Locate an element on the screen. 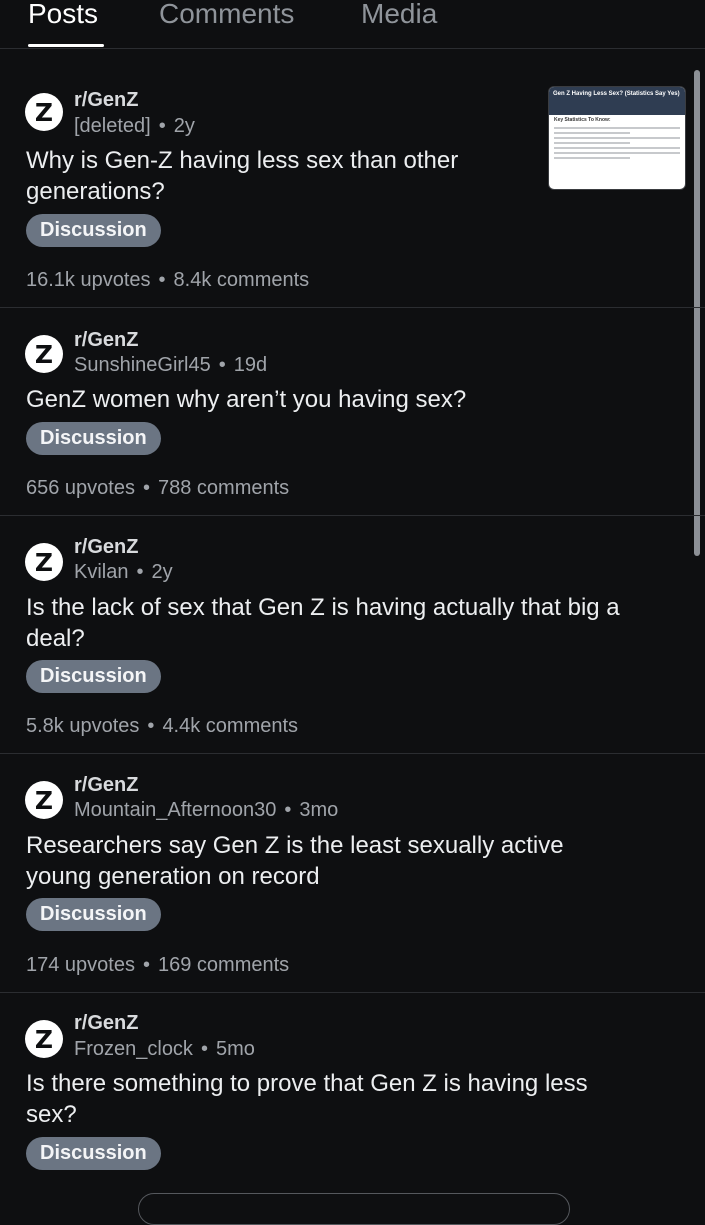 This screenshot has width=705, height=1225. author-name: Mountain_Afternoon30 is located at coordinates (175, 810).